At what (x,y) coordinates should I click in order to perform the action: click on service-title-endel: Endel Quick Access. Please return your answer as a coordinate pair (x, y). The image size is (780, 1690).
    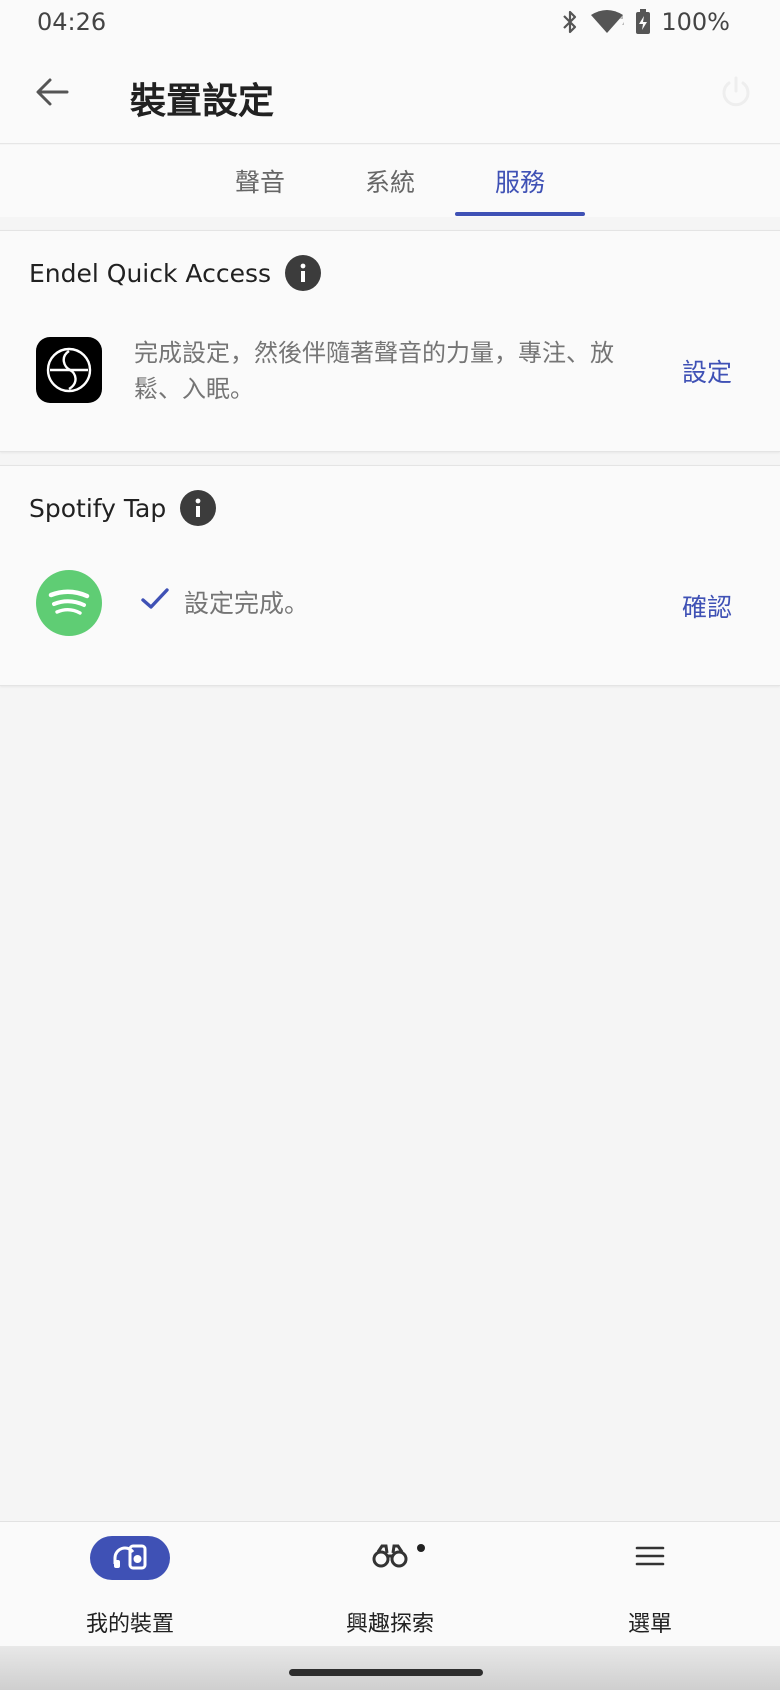
    Looking at the image, I should click on (150, 273).